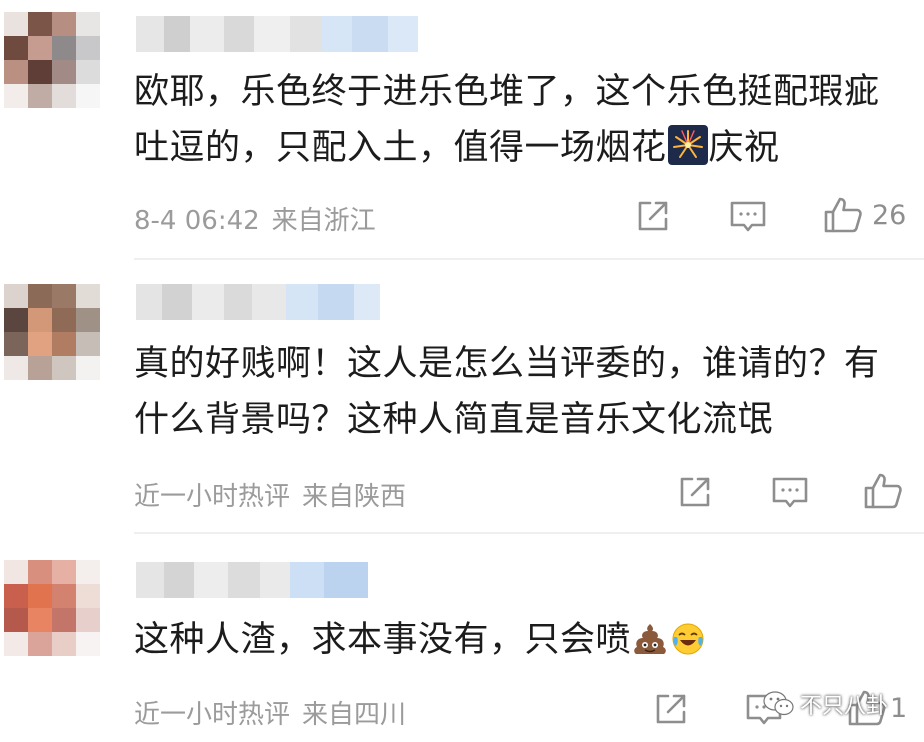 The height and width of the screenshot is (742, 924). What do you see at coordinates (354, 715) in the screenshot?
I see `comment-location: 来自四川` at bounding box center [354, 715].